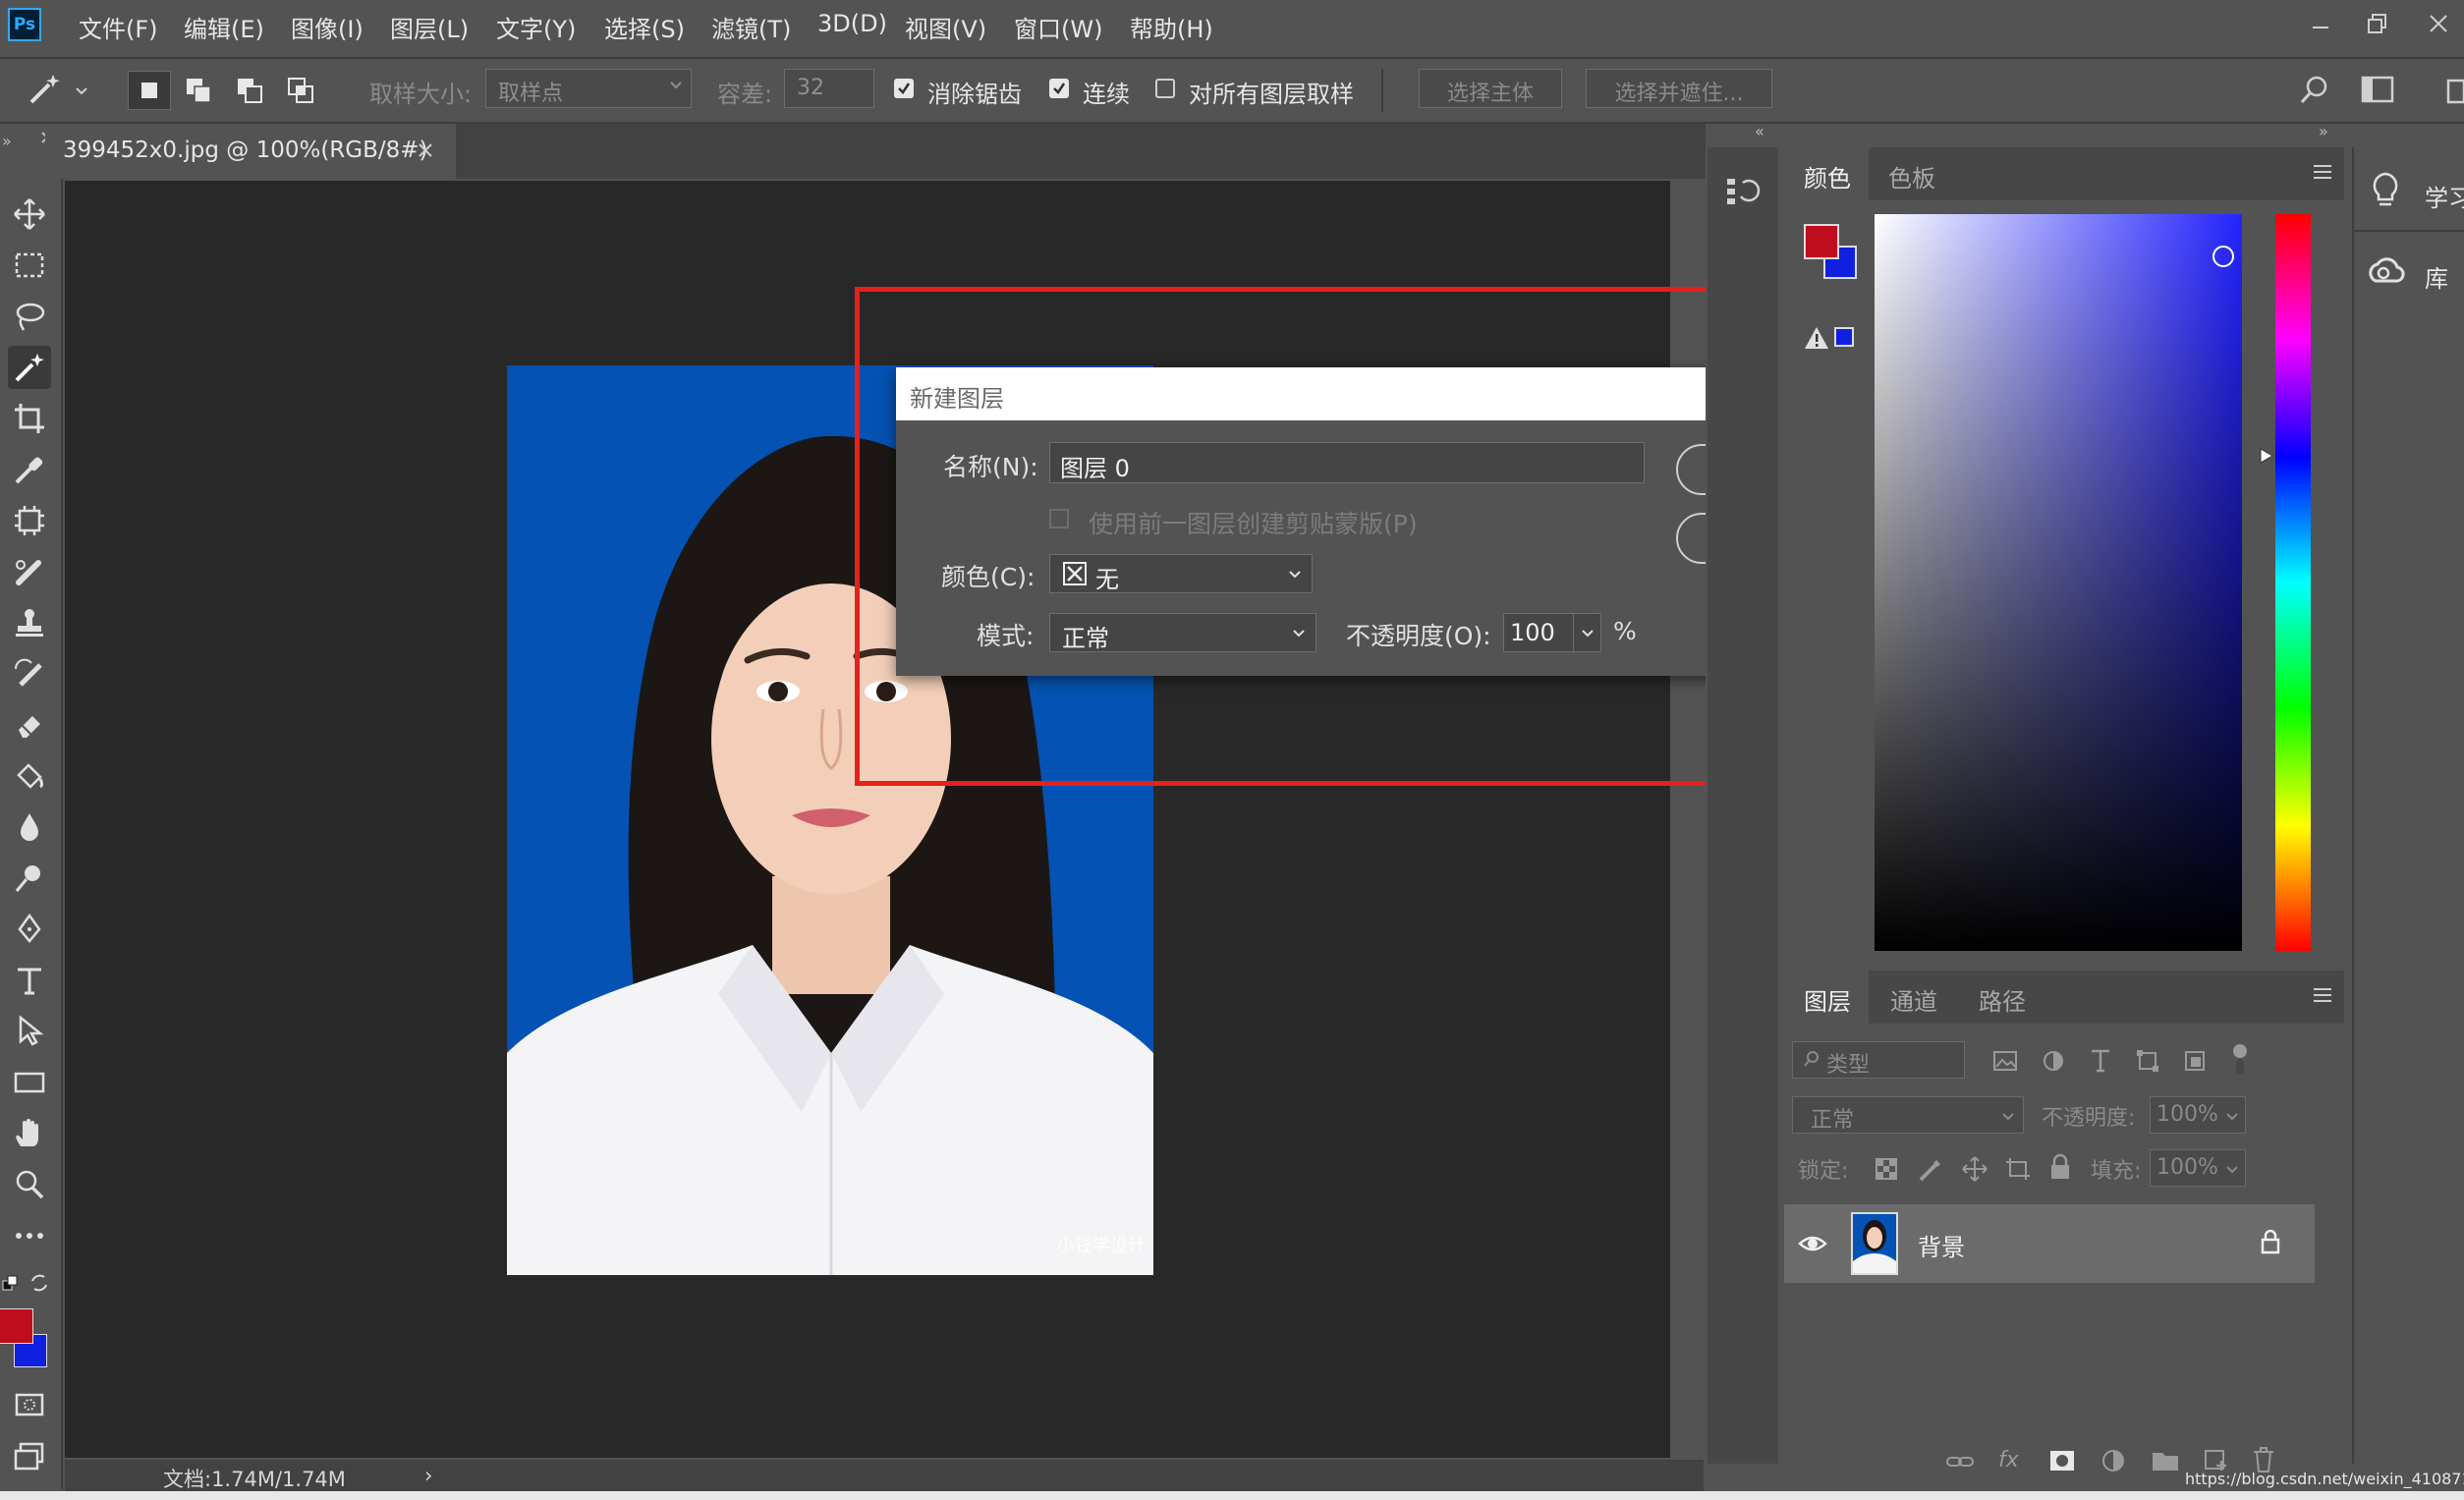 This screenshot has height=1500, width=2464. Describe the element at coordinates (2198, 1115) in the screenshot. I see `layer-opacity-input: 100%` at that location.